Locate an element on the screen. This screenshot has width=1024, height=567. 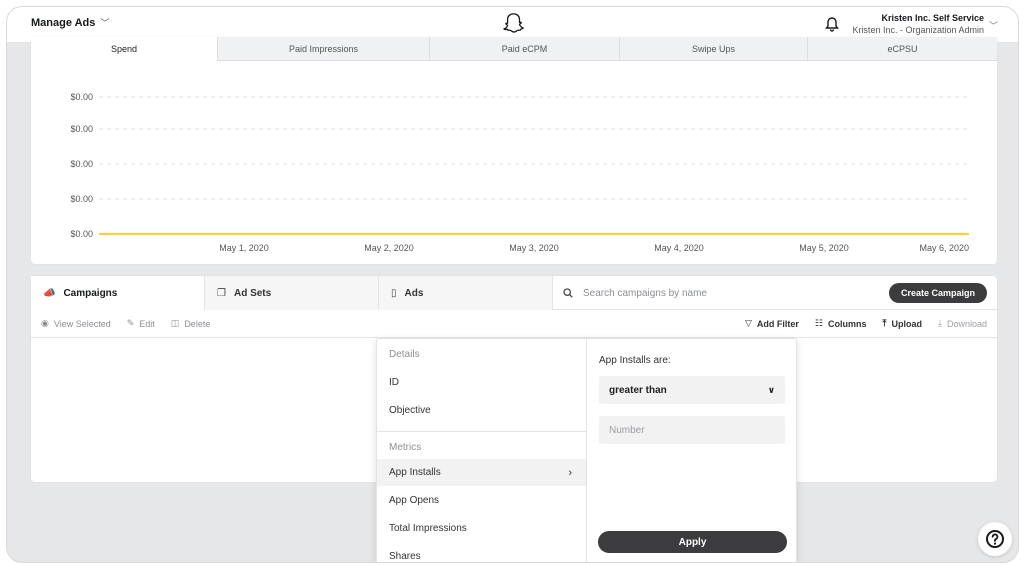
x-tick-label: May 4, 2020 is located at coordinates (679, 248).